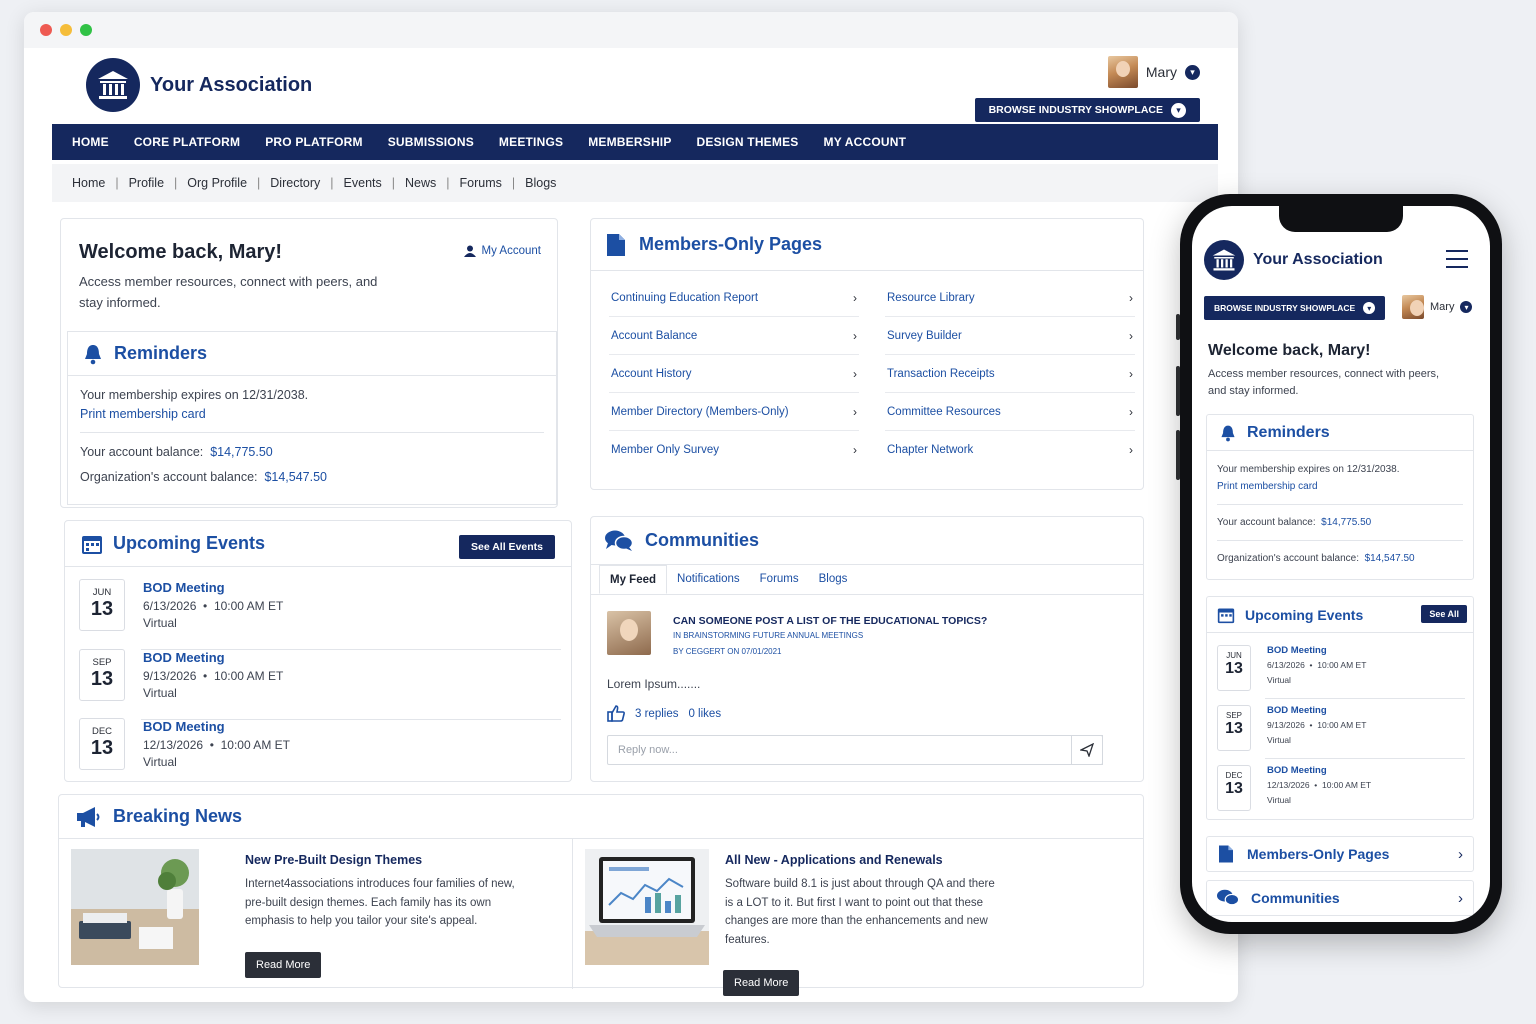  What do you see at coordinates (865, 142) in the screenshot?
I see `nav-my-account: MY ACCOUNT` at bounding box center [865, 142].